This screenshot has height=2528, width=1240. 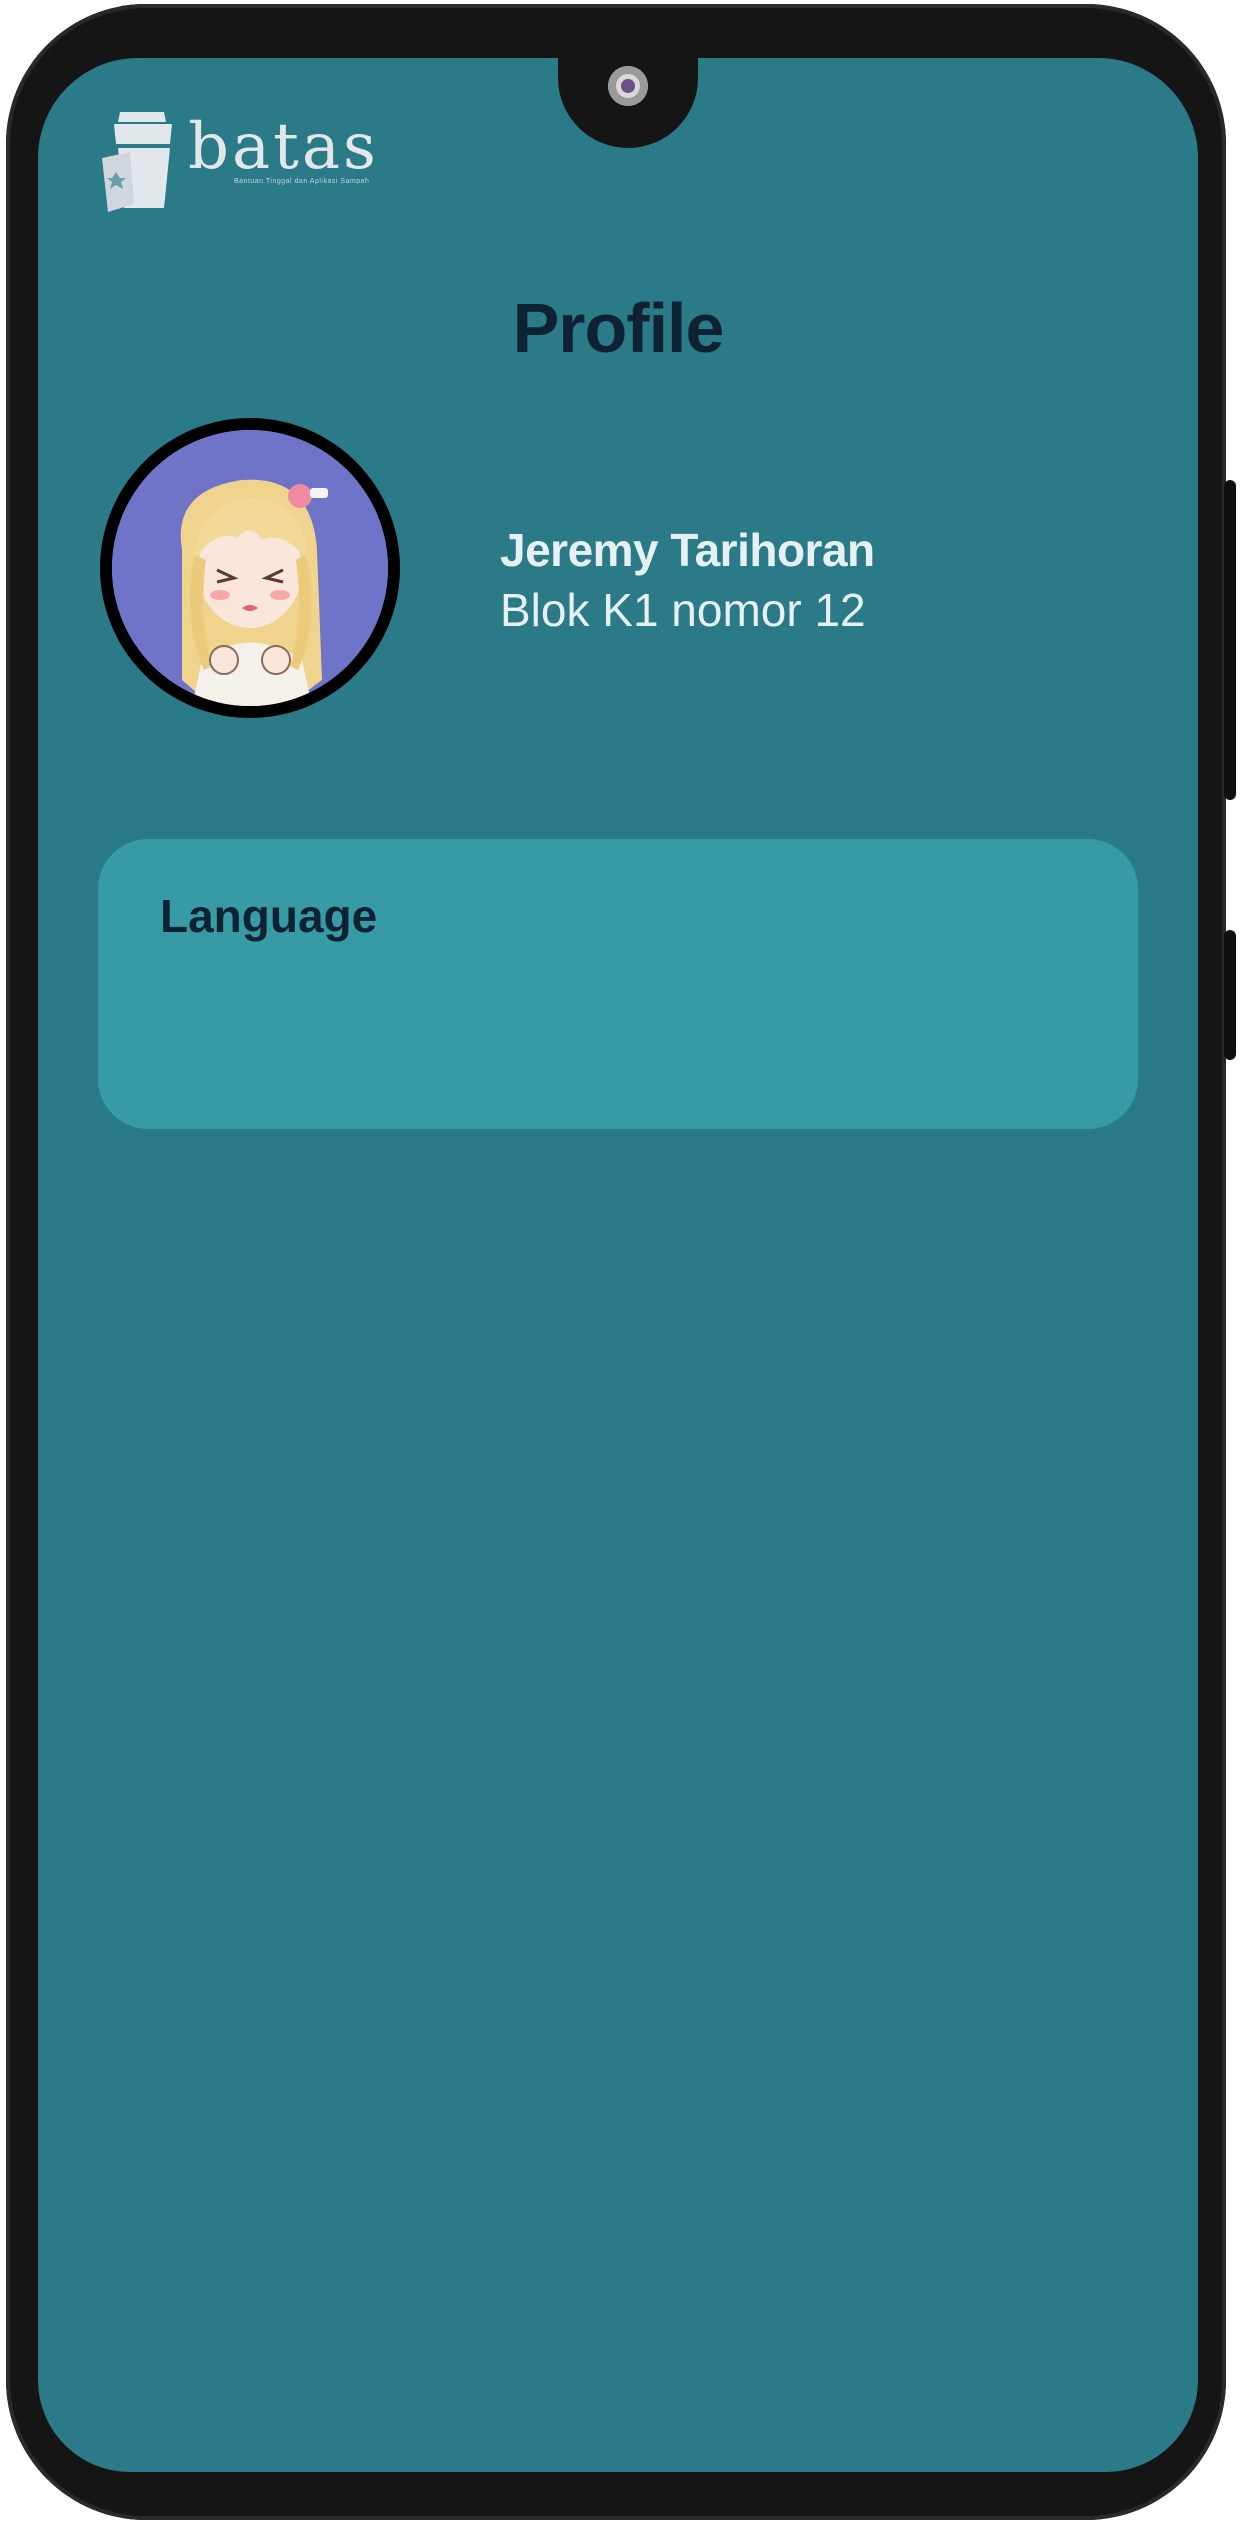 I want to click on trash-bin-logo-icon, so click(x=137, y=162).